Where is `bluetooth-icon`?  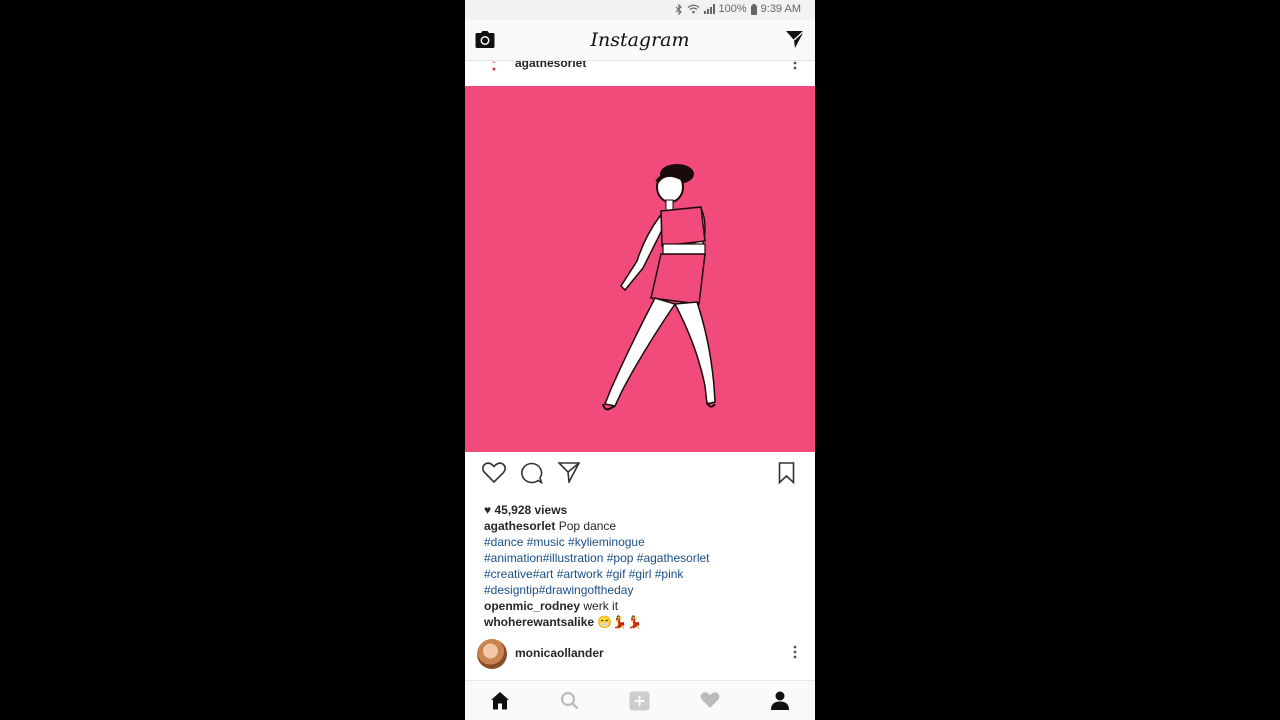 bluetooth-icon is located at coordinates (678, 9).